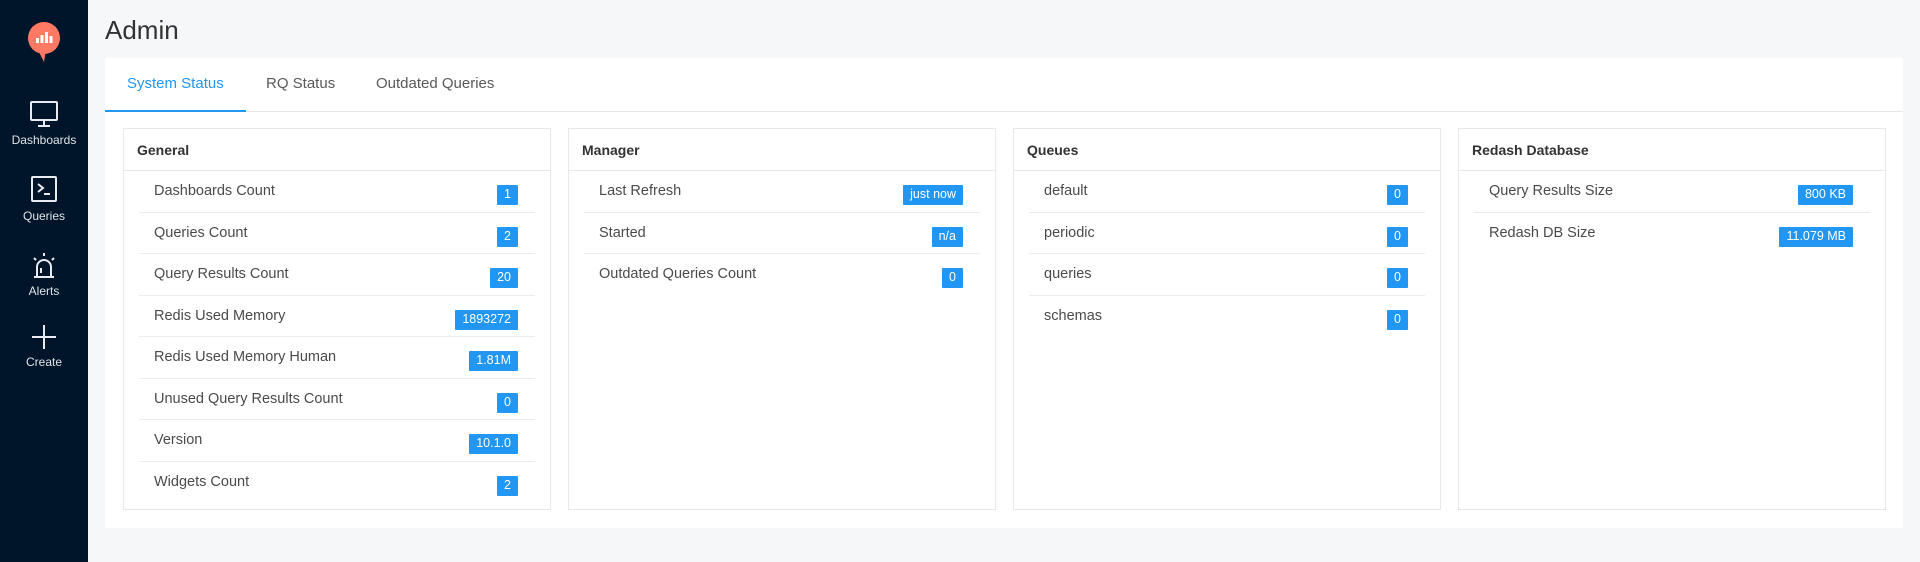 The image size is (1920, 562). I want to click on status-badge: 1, so click(507, 195).